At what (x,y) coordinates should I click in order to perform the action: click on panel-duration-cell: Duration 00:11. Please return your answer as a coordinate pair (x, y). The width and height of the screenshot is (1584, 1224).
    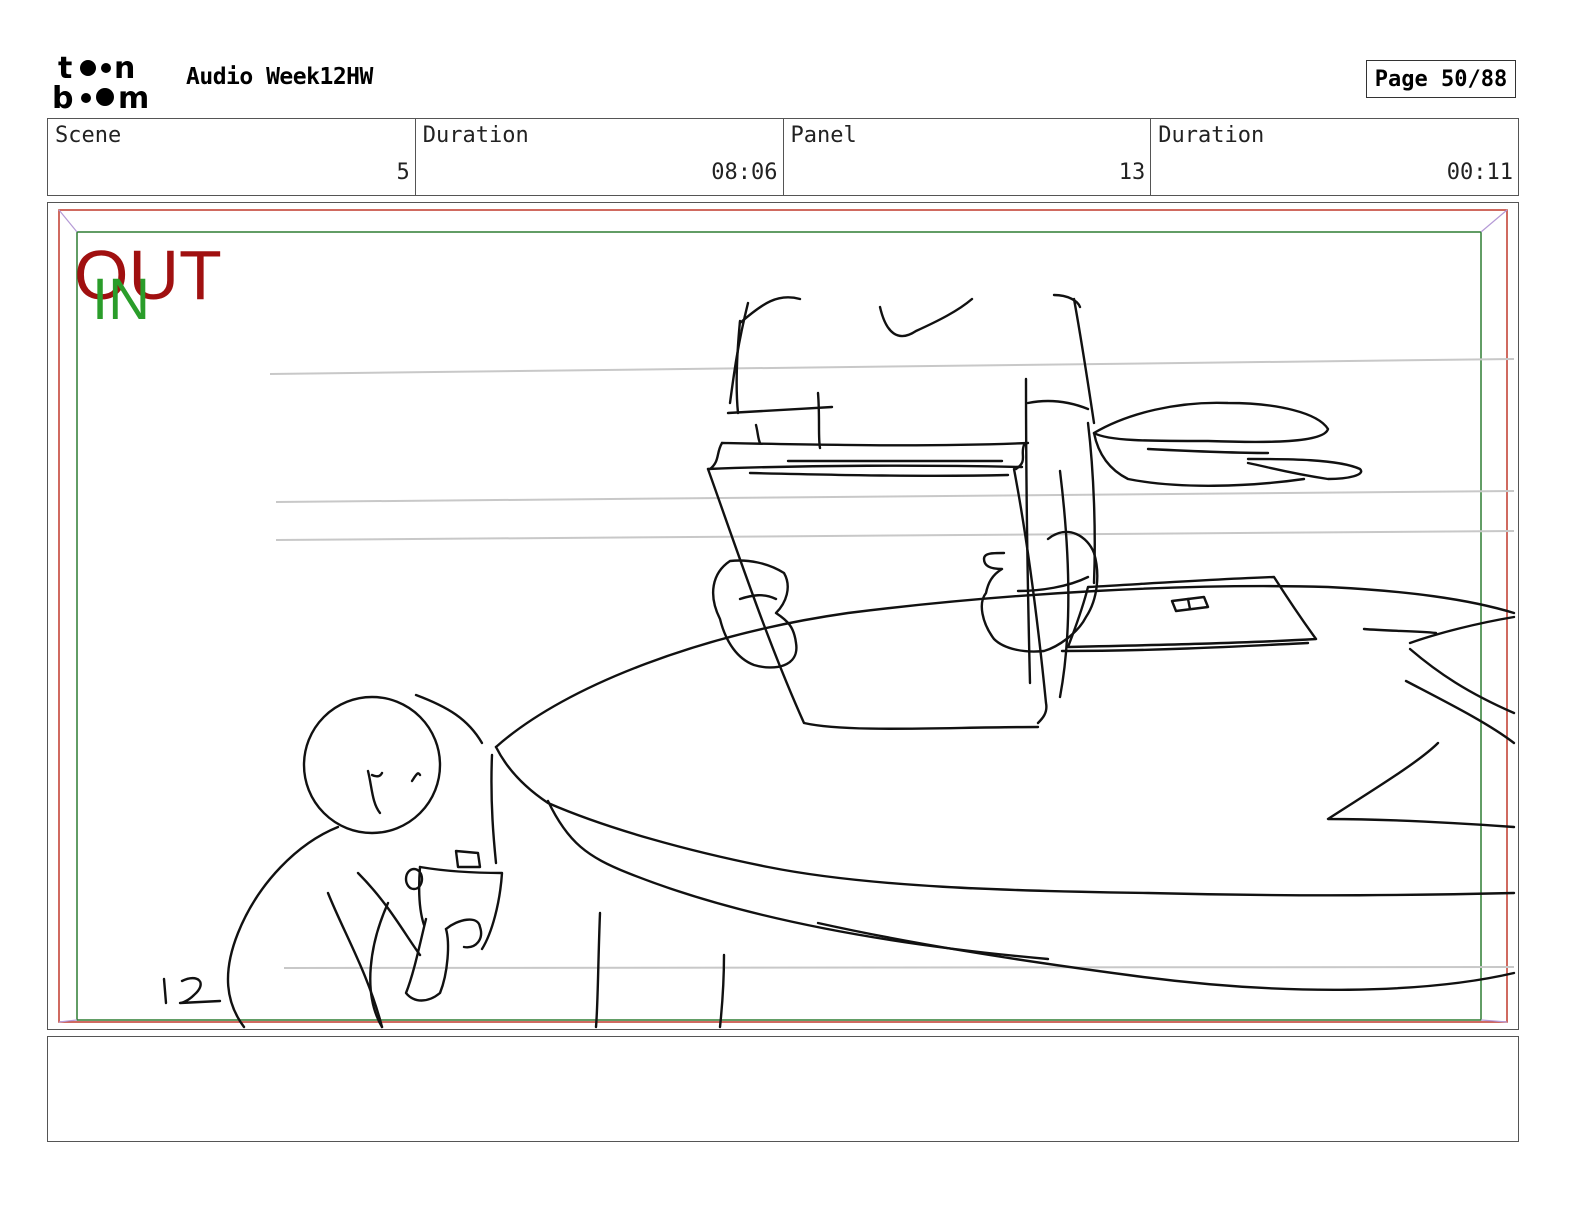
    Looking at the image, I should click on (1334, 157).